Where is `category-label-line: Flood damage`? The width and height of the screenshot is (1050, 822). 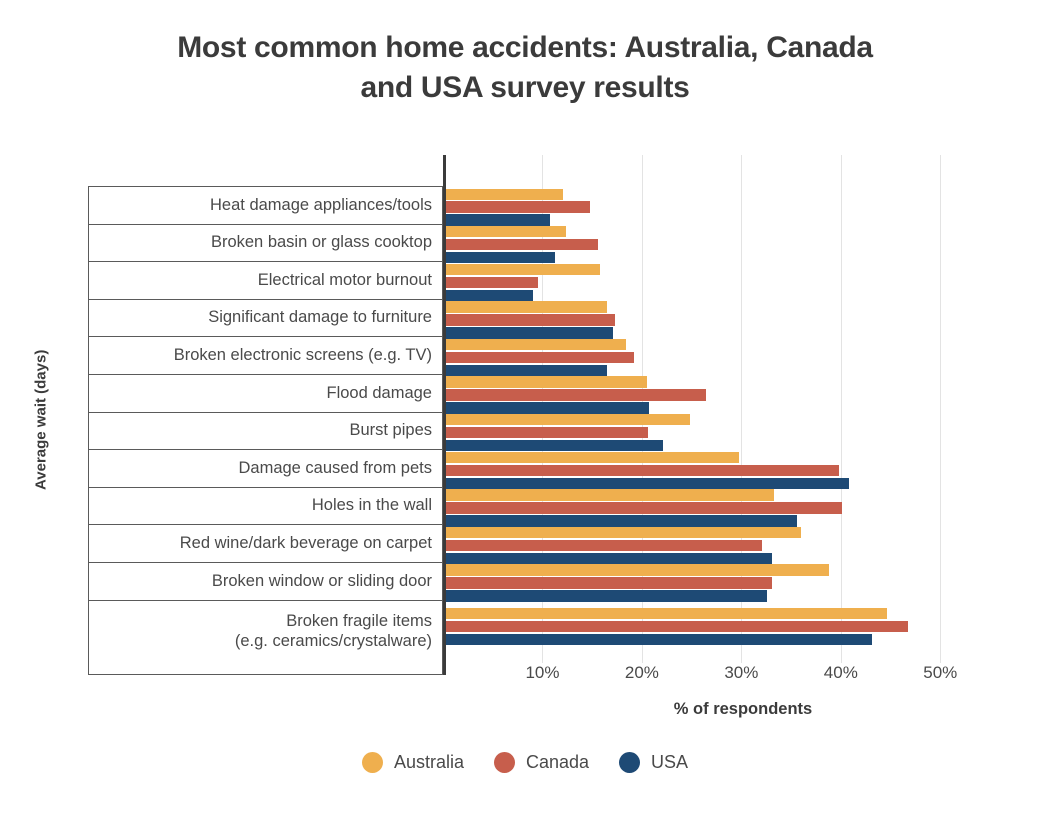 category-label-line: Flood damage is located at coordinates (379, 392).